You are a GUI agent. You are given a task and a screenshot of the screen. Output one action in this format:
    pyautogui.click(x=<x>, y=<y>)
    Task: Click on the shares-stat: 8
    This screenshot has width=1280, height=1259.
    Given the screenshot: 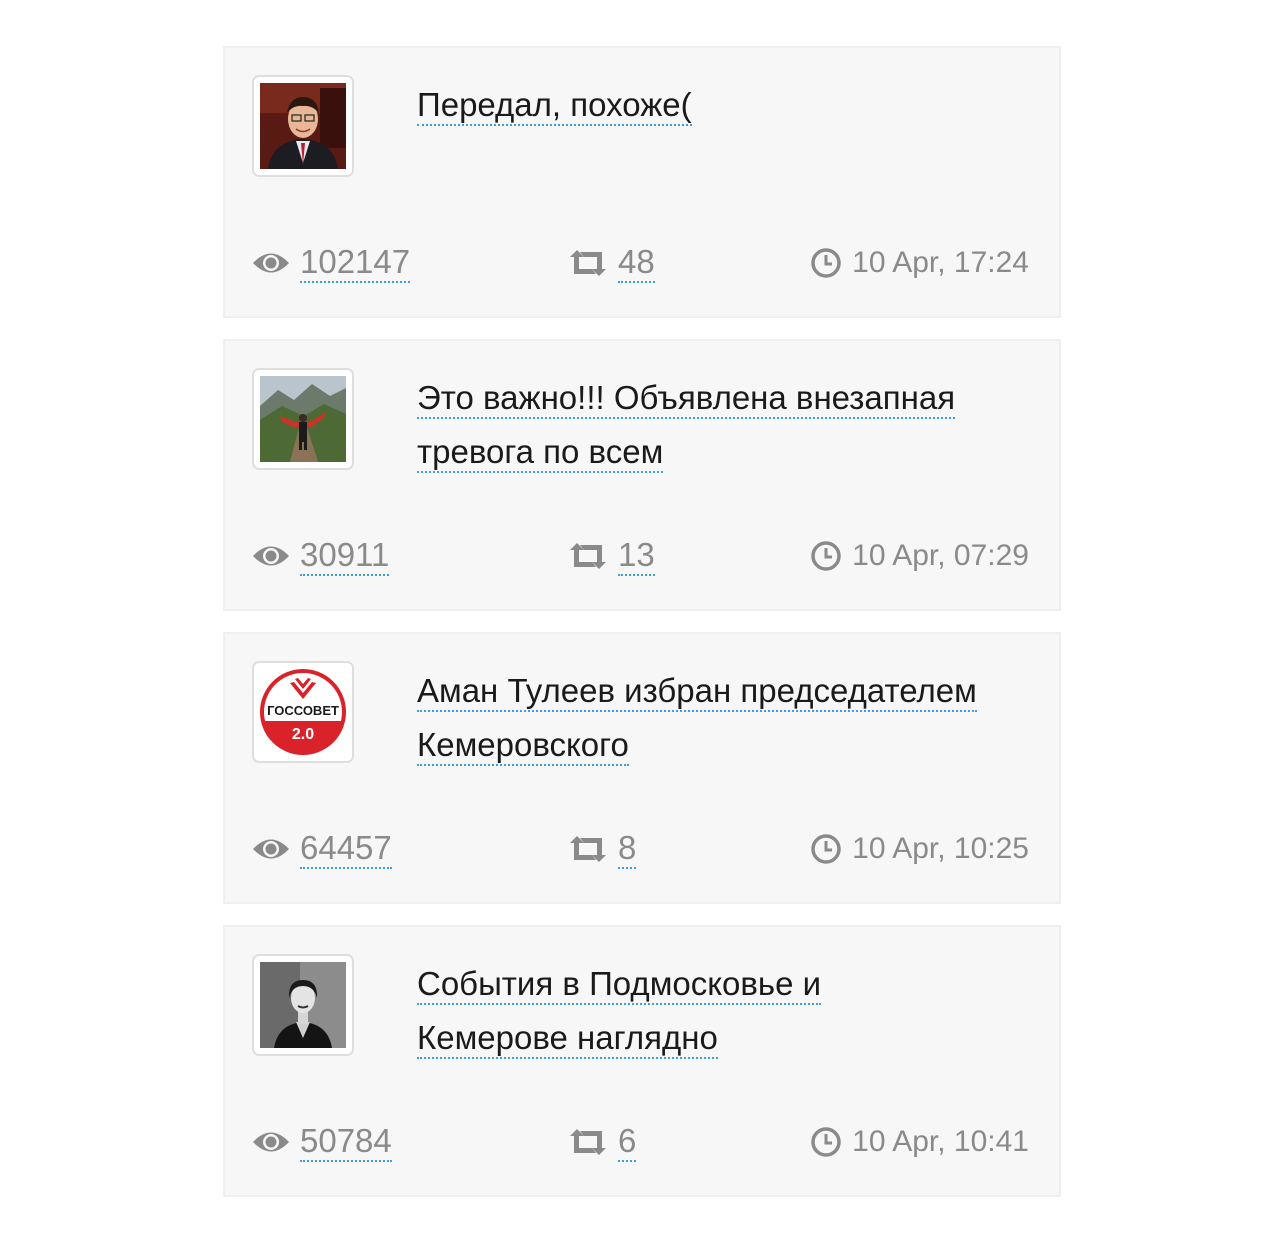 What is the action you would take?
    pyautogui.click(x=602, y=849)
    